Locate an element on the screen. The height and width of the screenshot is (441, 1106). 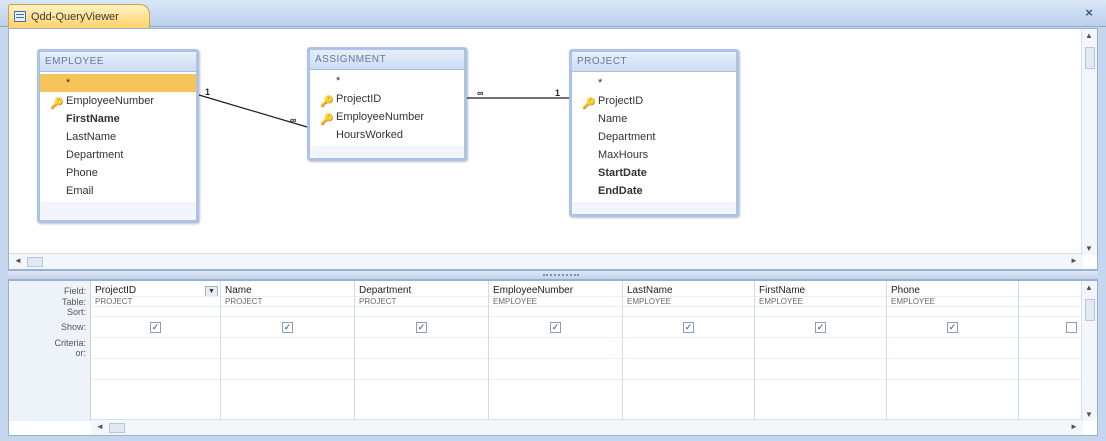
employee-field-lastname: LastName is located at coordinates (118, 137).